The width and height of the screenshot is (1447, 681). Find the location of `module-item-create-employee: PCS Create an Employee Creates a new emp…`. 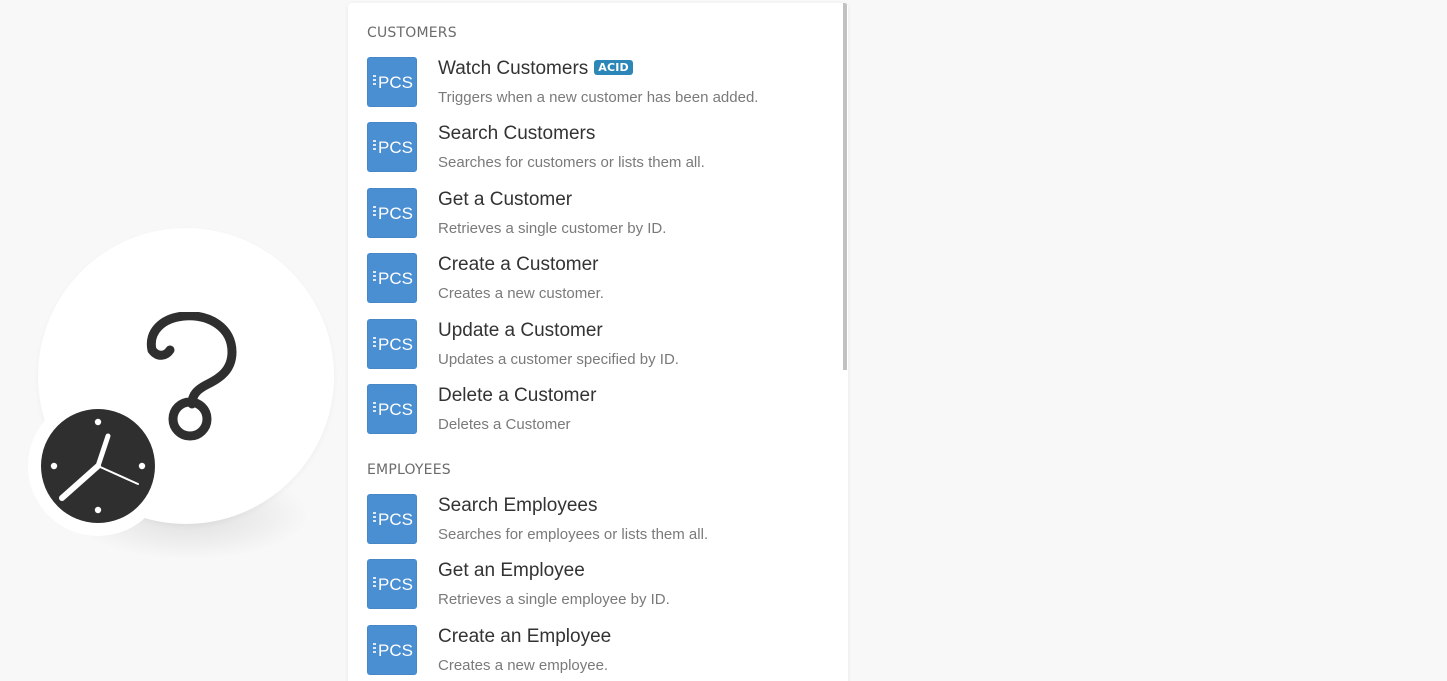

module-item-create-employee: PCS Create an Employee Creates a new emp… is located at coordinates (597, 653).